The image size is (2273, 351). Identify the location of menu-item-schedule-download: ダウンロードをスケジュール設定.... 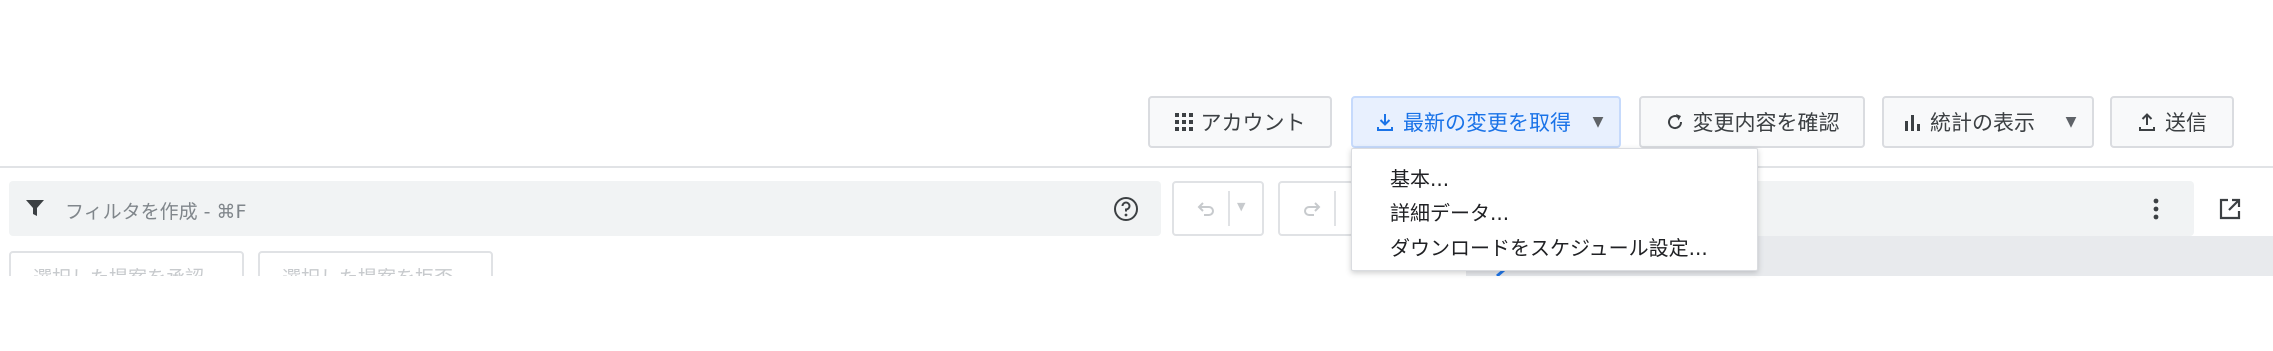
(1549, 246).